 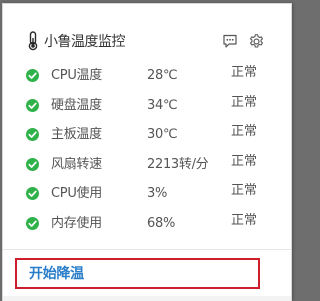 I want to click on metric-row-memory-usage: 内存使用 68% 正常, so click(x=147, y=224).